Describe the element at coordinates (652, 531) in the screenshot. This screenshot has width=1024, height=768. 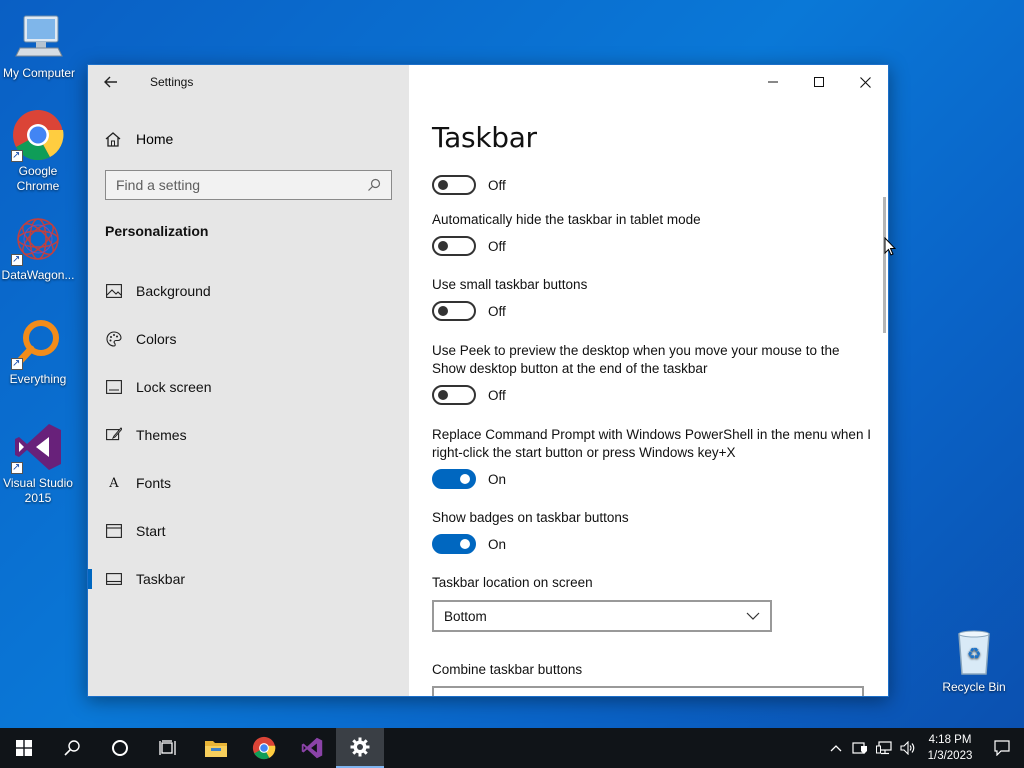
I see `setting-show-badges: Show badges on taskbar buttons On` at that location.